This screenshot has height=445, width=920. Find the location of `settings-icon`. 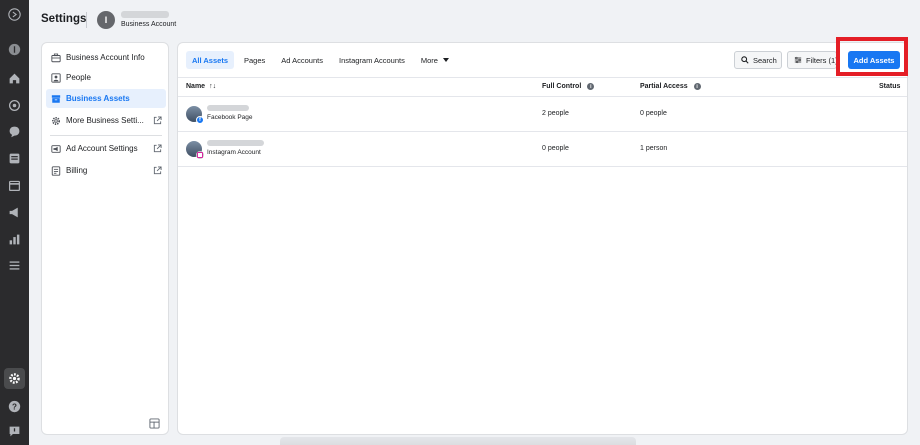

settings-icon is located at coordinates (14, 378).